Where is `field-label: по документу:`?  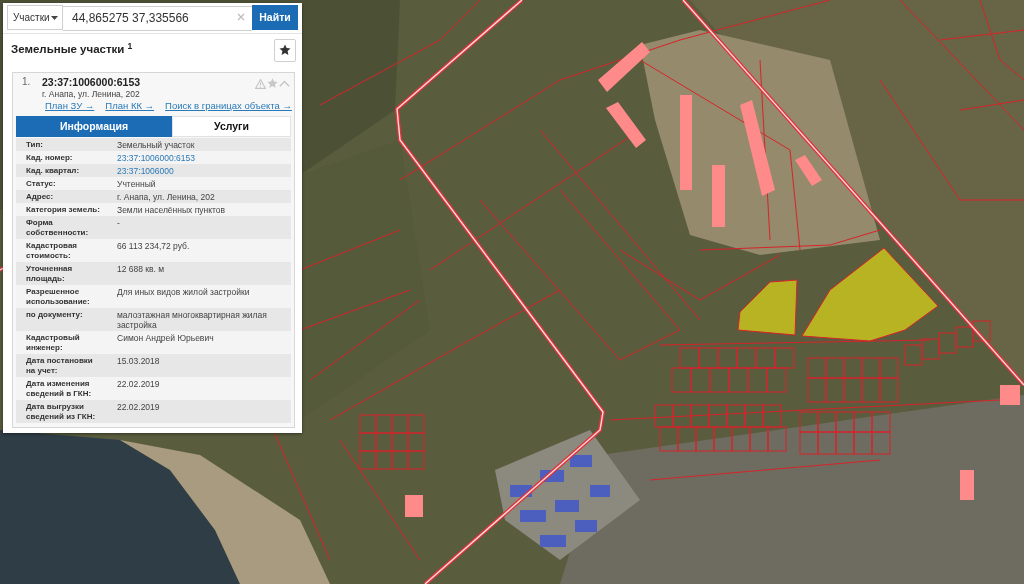
field-label: по документу: is located at coordinates (54, 314).